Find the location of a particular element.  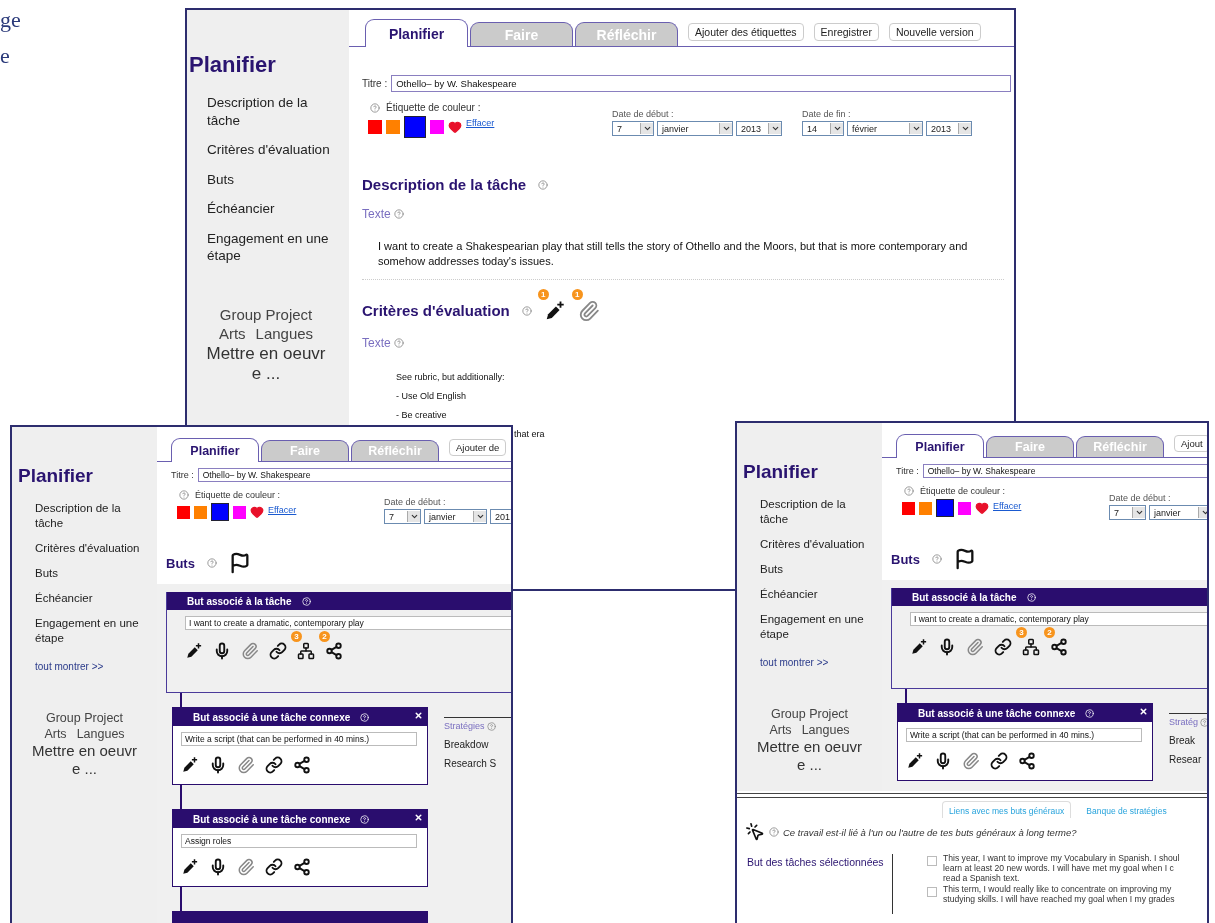

toolbar-button: Nouvelle version is located at coordinates (934, 32).